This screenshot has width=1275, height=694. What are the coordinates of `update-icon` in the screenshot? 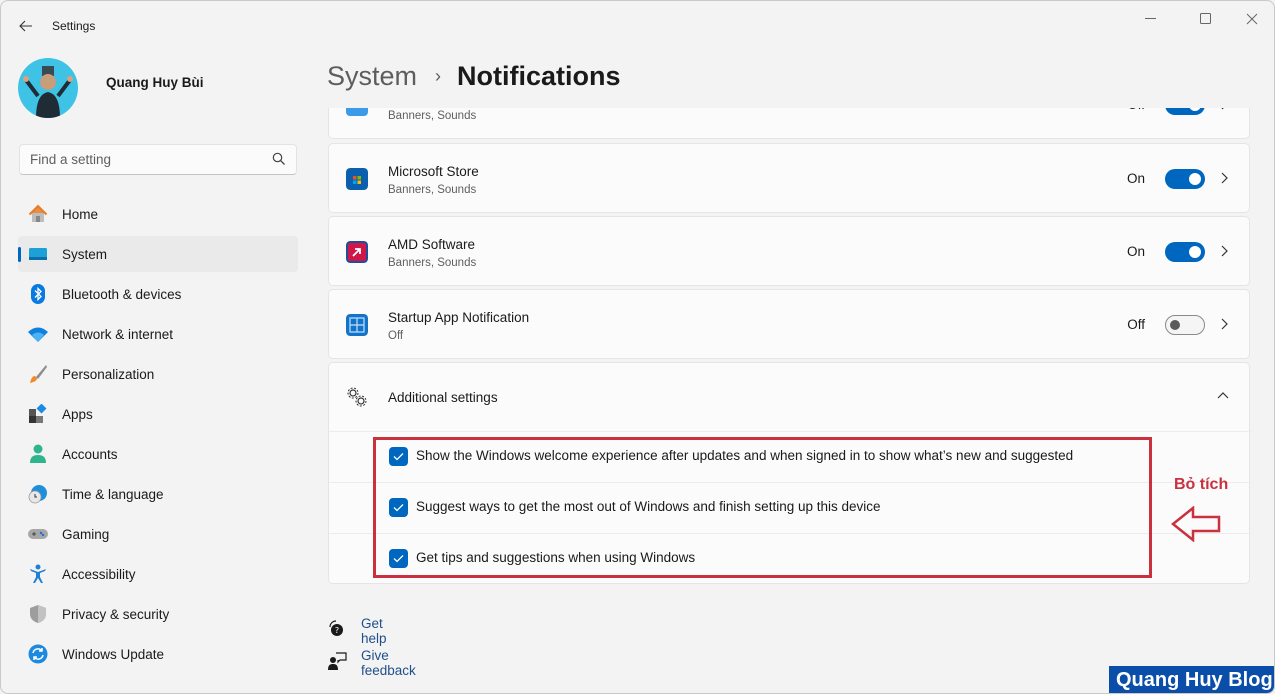 It's located at (38, 654).